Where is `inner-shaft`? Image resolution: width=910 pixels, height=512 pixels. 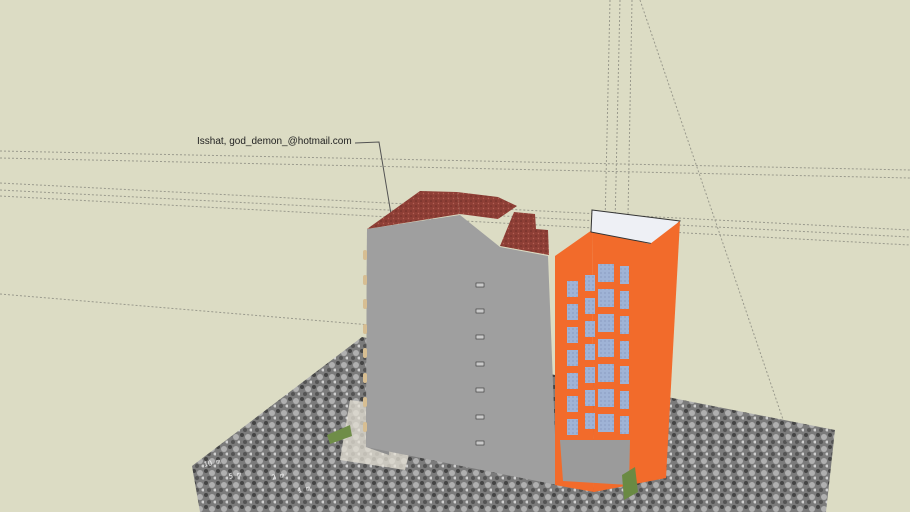 inner-shaft is located at coordinates (595, 462).